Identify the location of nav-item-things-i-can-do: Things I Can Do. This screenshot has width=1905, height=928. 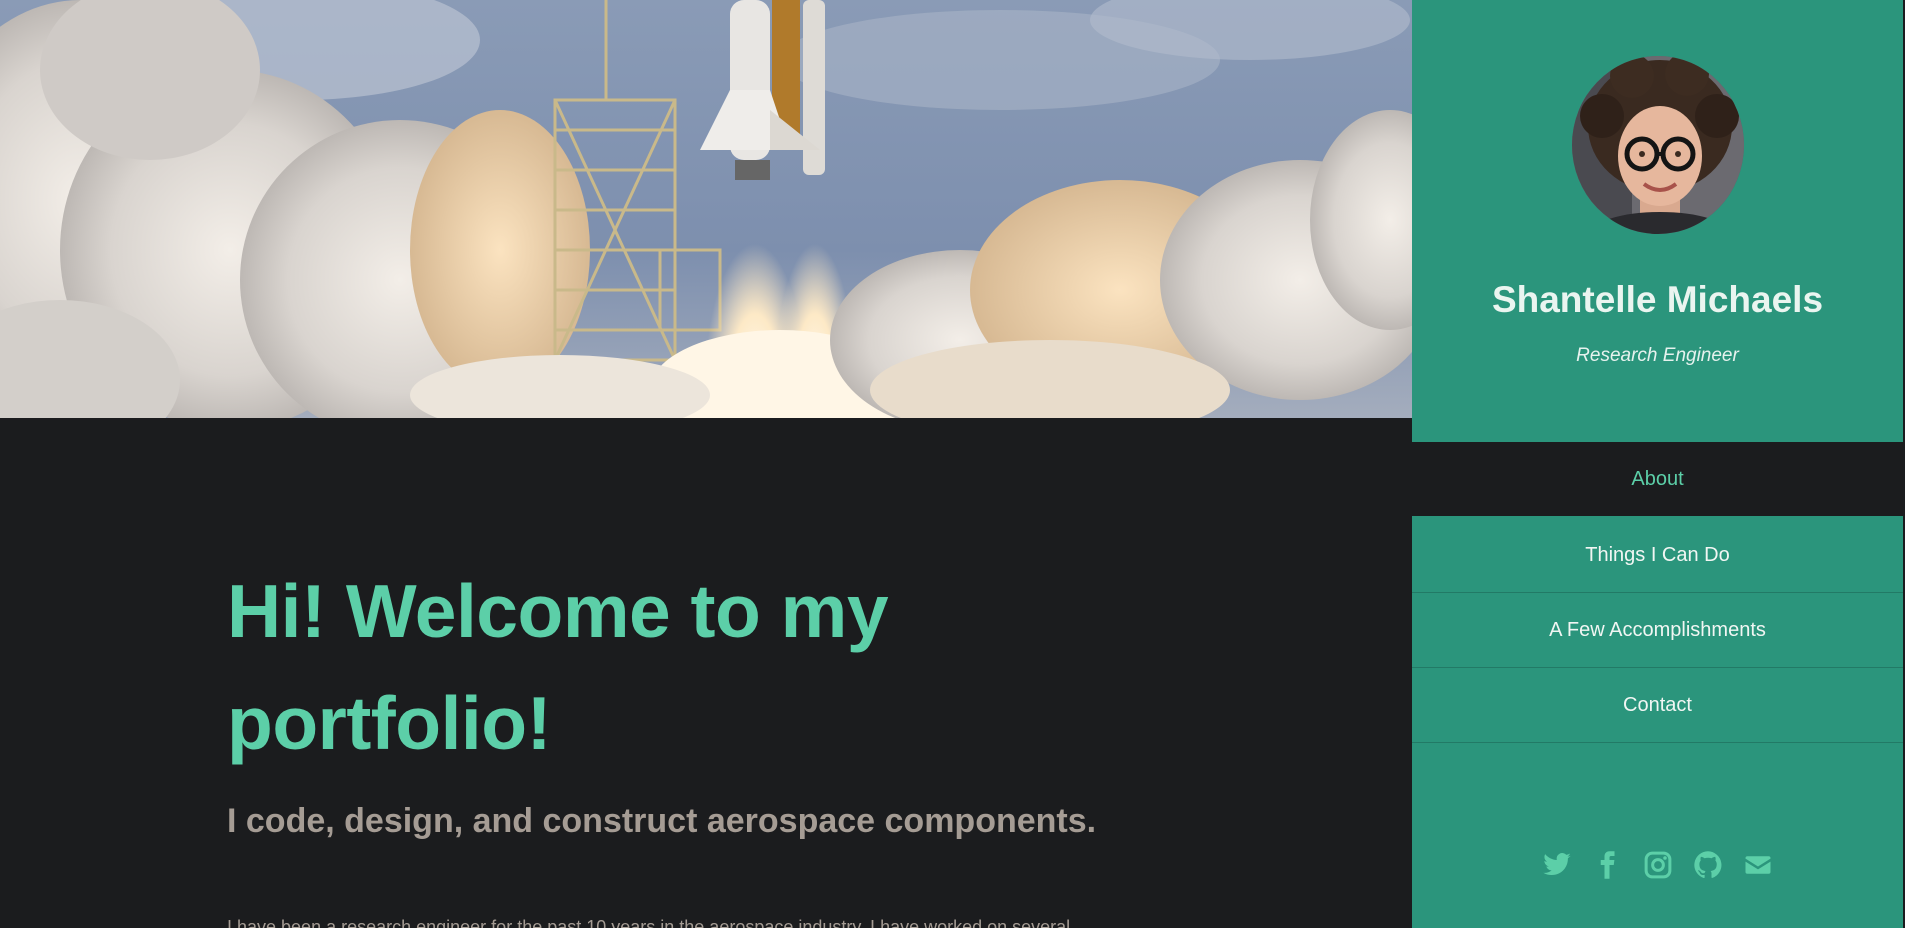
(1657, 555).